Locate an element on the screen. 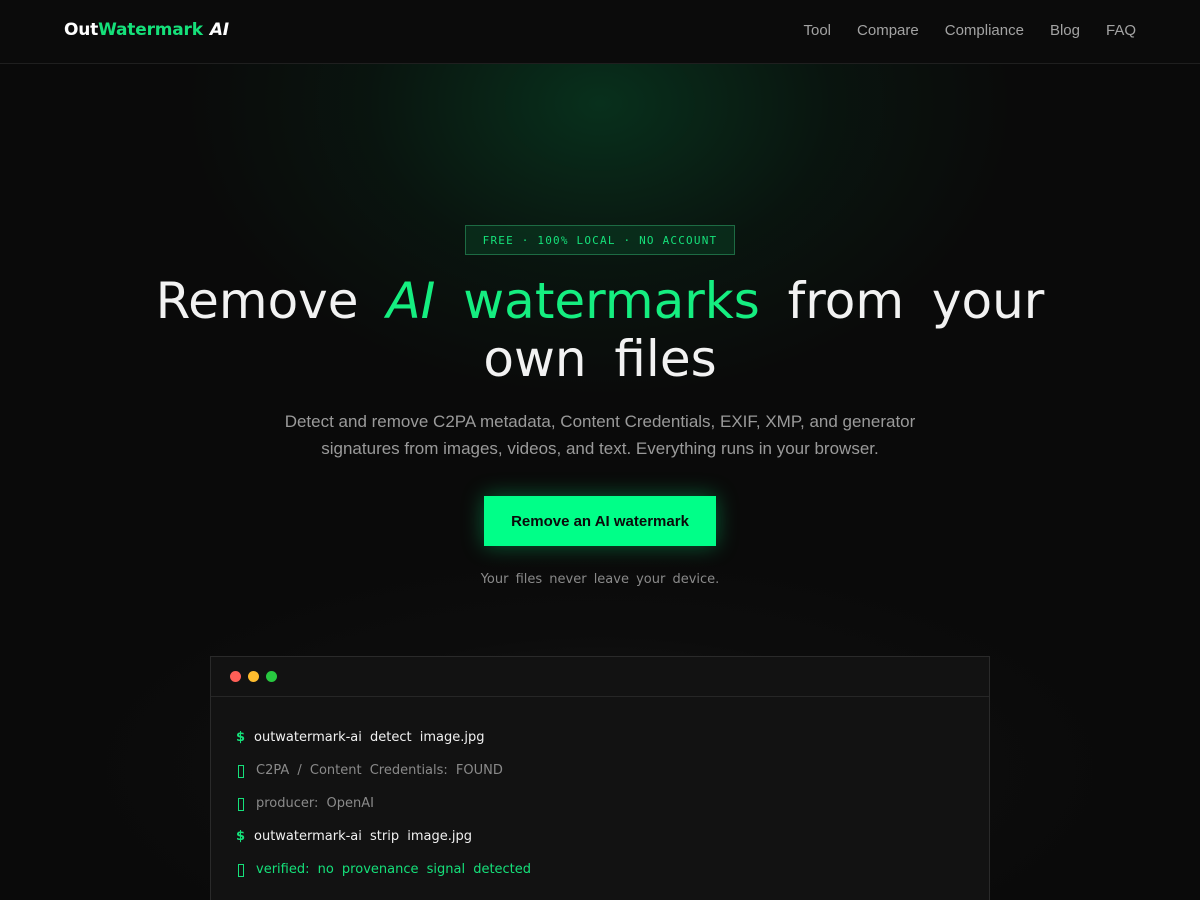 Image resolution: width=1200 pixels, height=900 pixels. terminal-line: C2PA / Content Credentials: FOUND is located at coordinates (612, 779).